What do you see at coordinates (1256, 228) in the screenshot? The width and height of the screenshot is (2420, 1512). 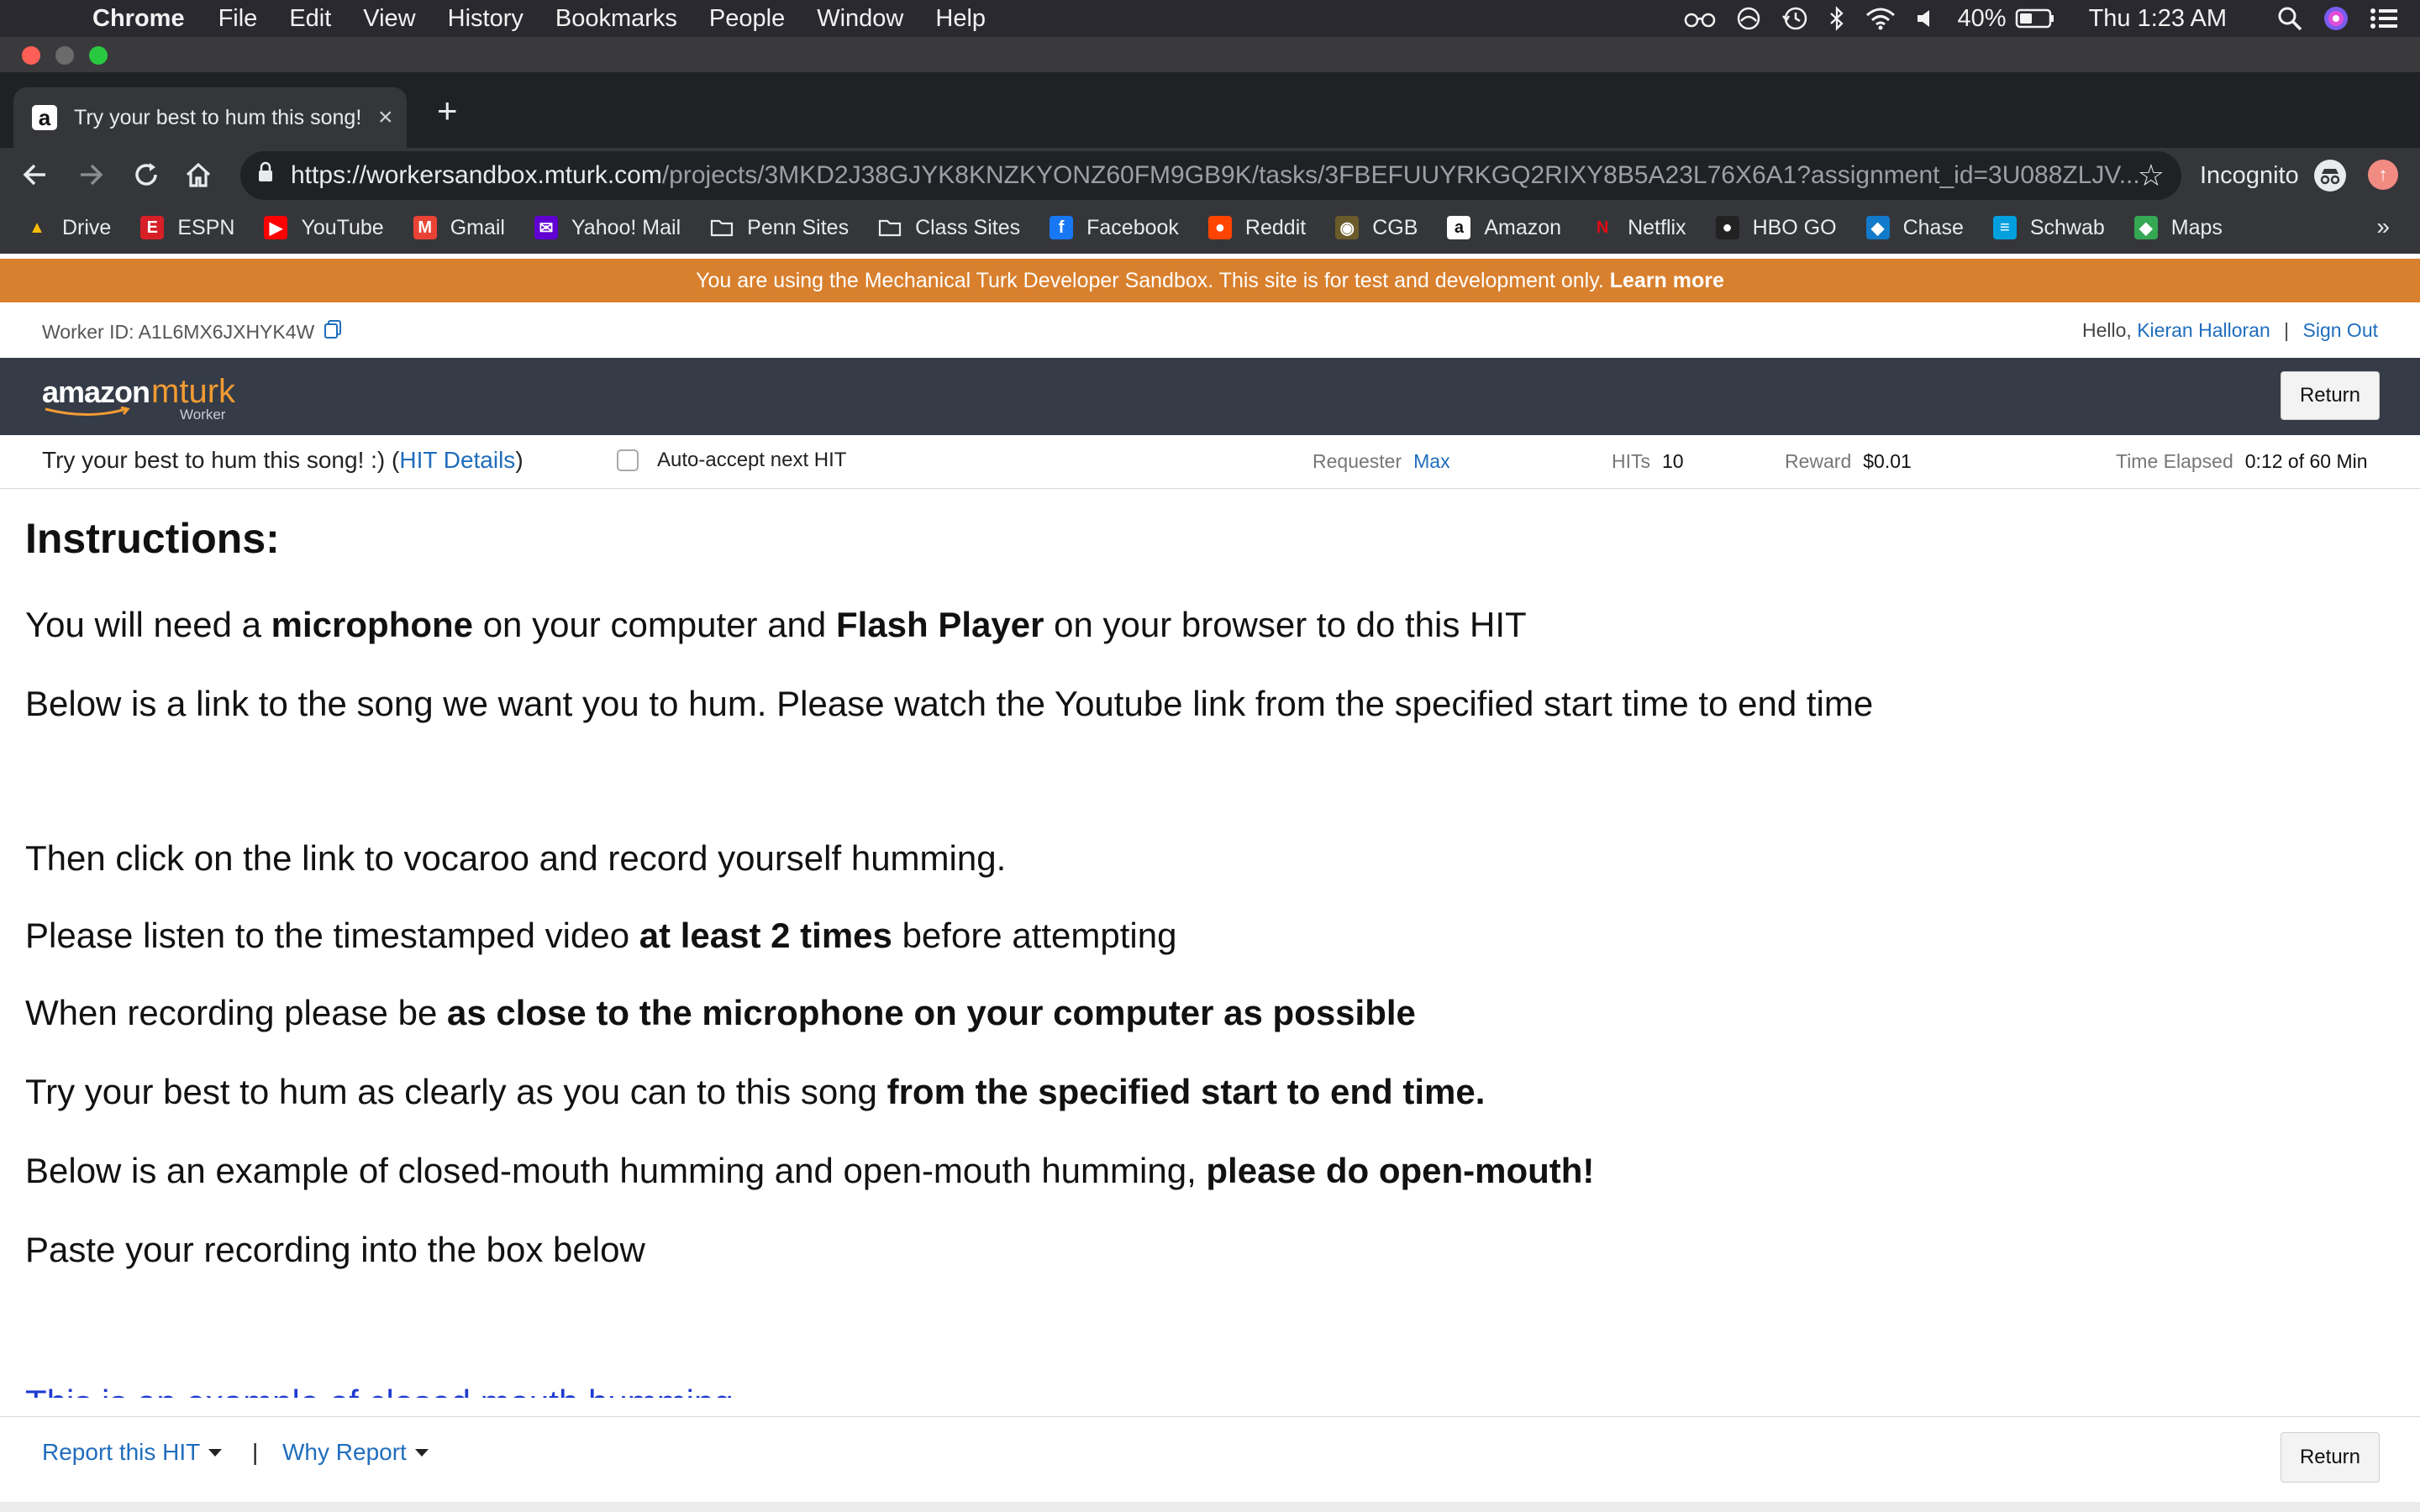 I see `bookmark-reddit: ● Reddit` at bounding box center [1256, 228].